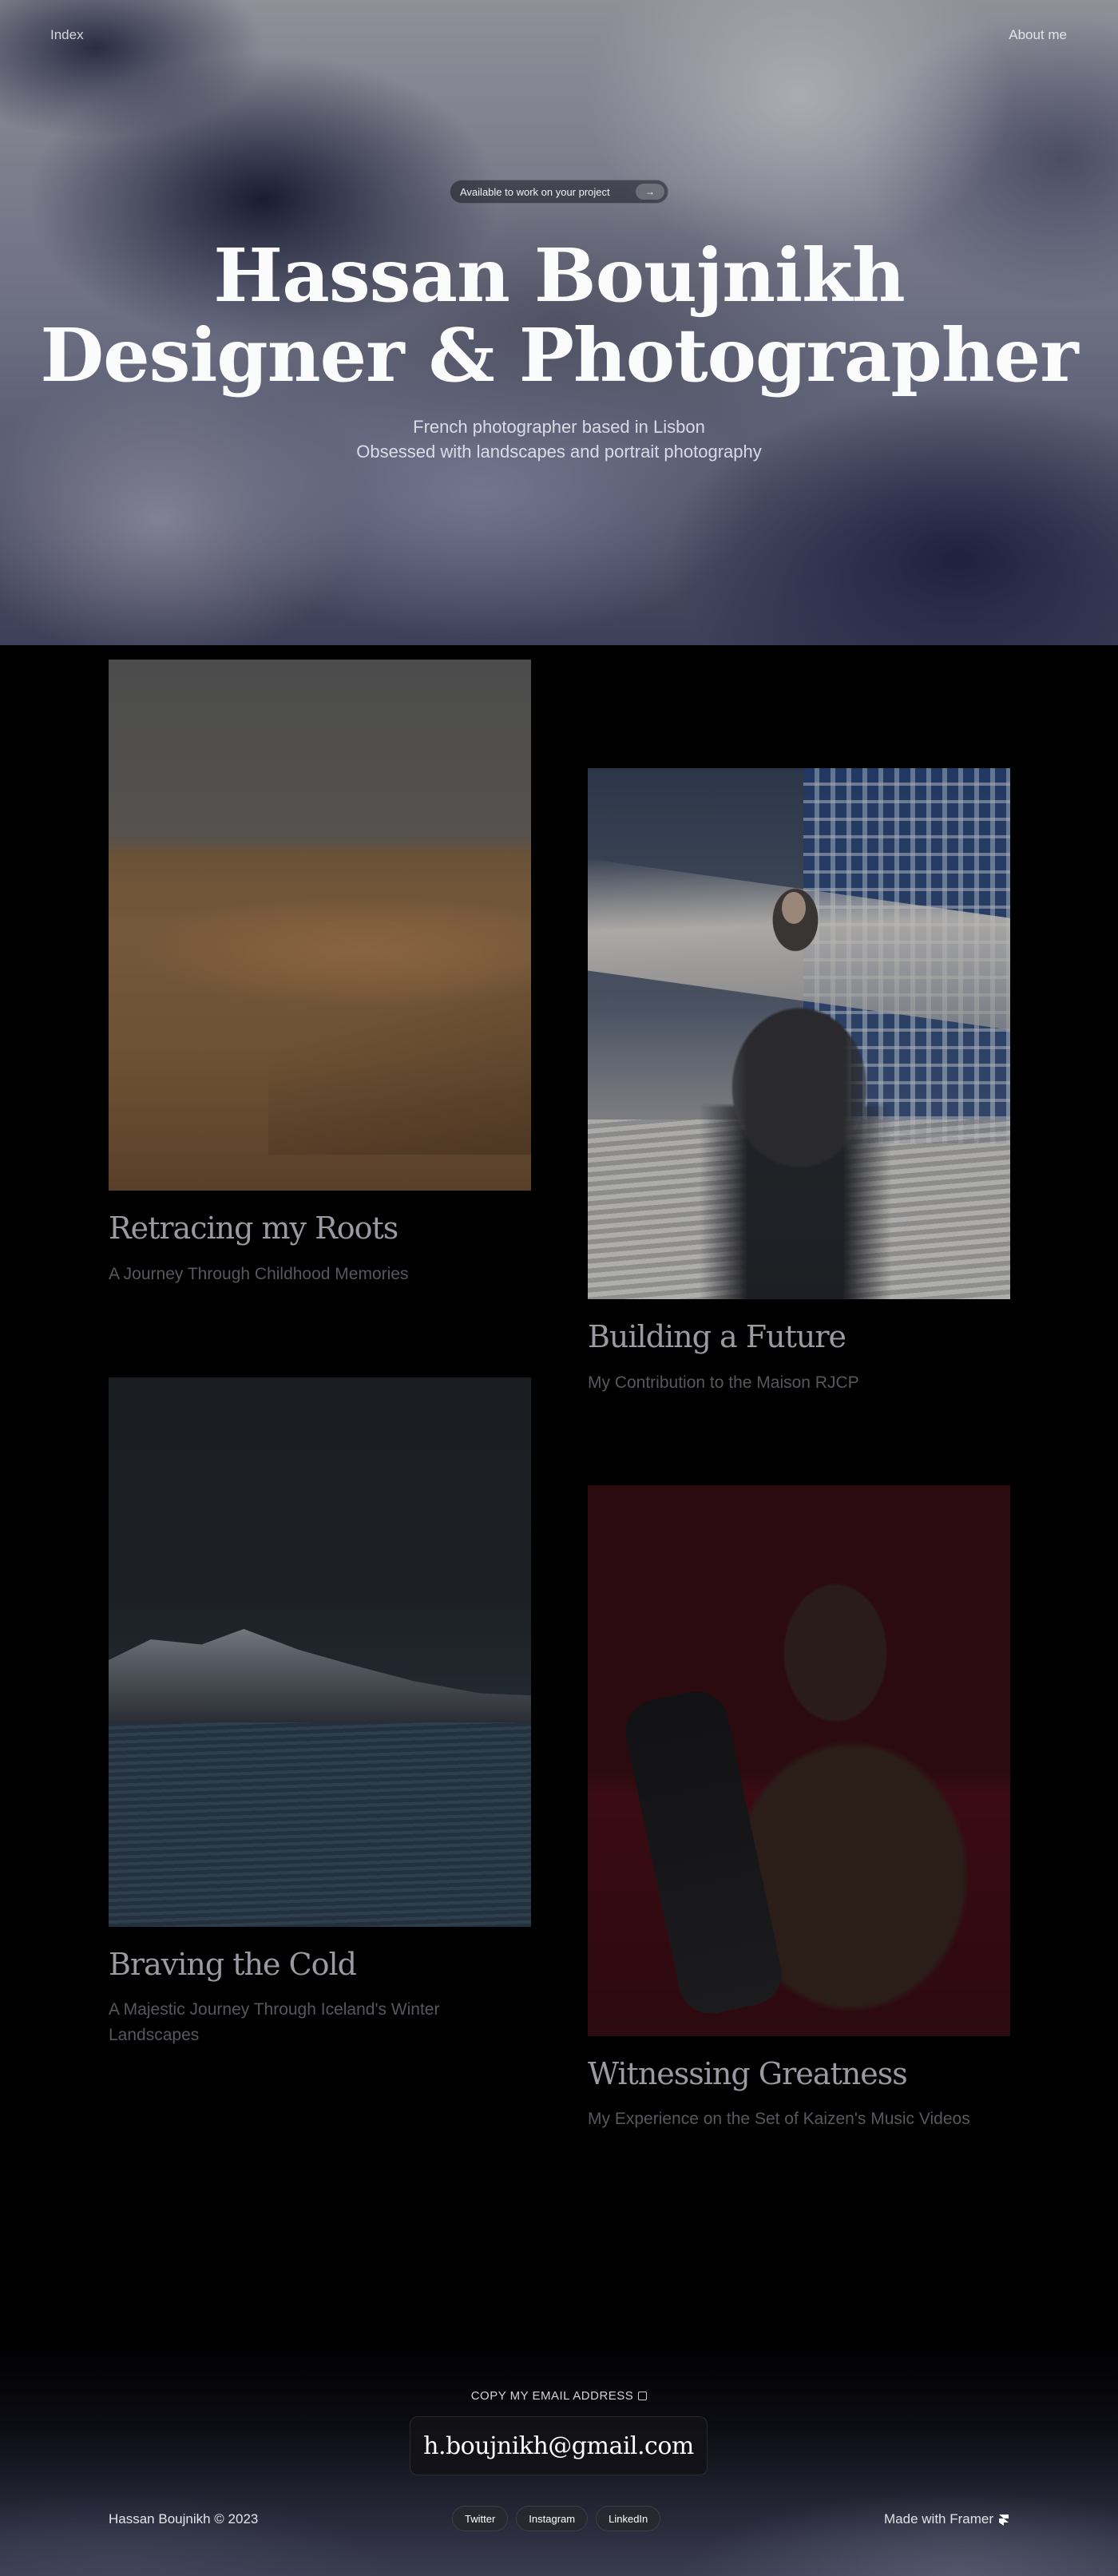 This screenshot has height=2576, width=1118. What do you see at coordinates (723, 1382) in the screenshot?
I see `project-subtitle: My Contribution to the Maison RJCP` at bounding box center [723, 1382].